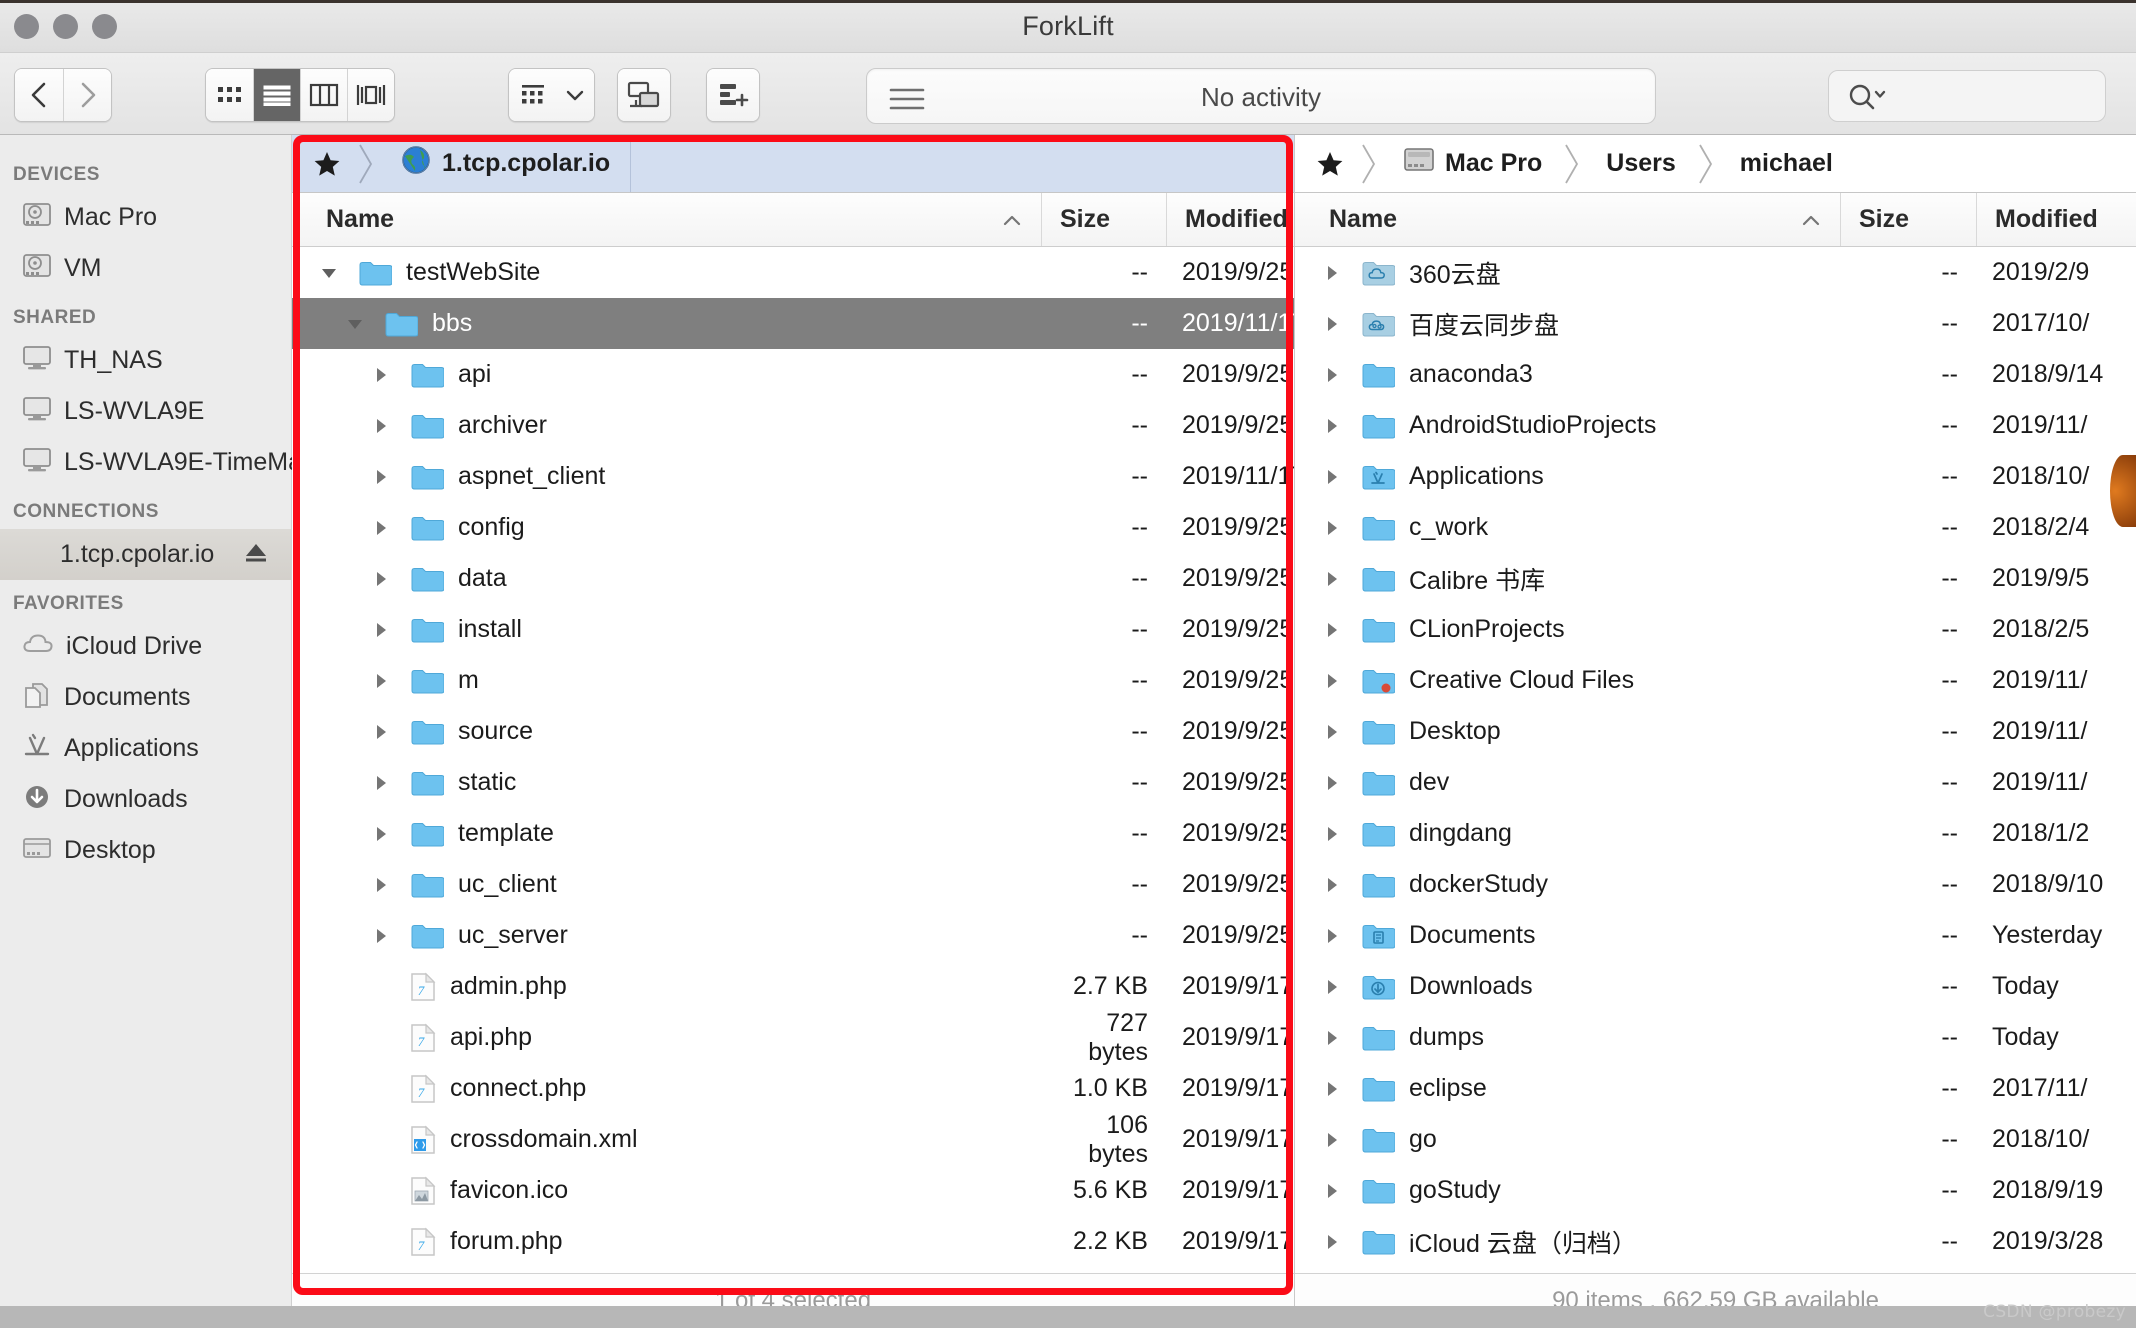 The width and height of the screenshot is (2136, 1328). What do you see at coordinates (793, 1190) in the screenshot?
I see `table-row: favicon.ico 5.6 KB 2019/9/17` at bounding box center [793, 1190].